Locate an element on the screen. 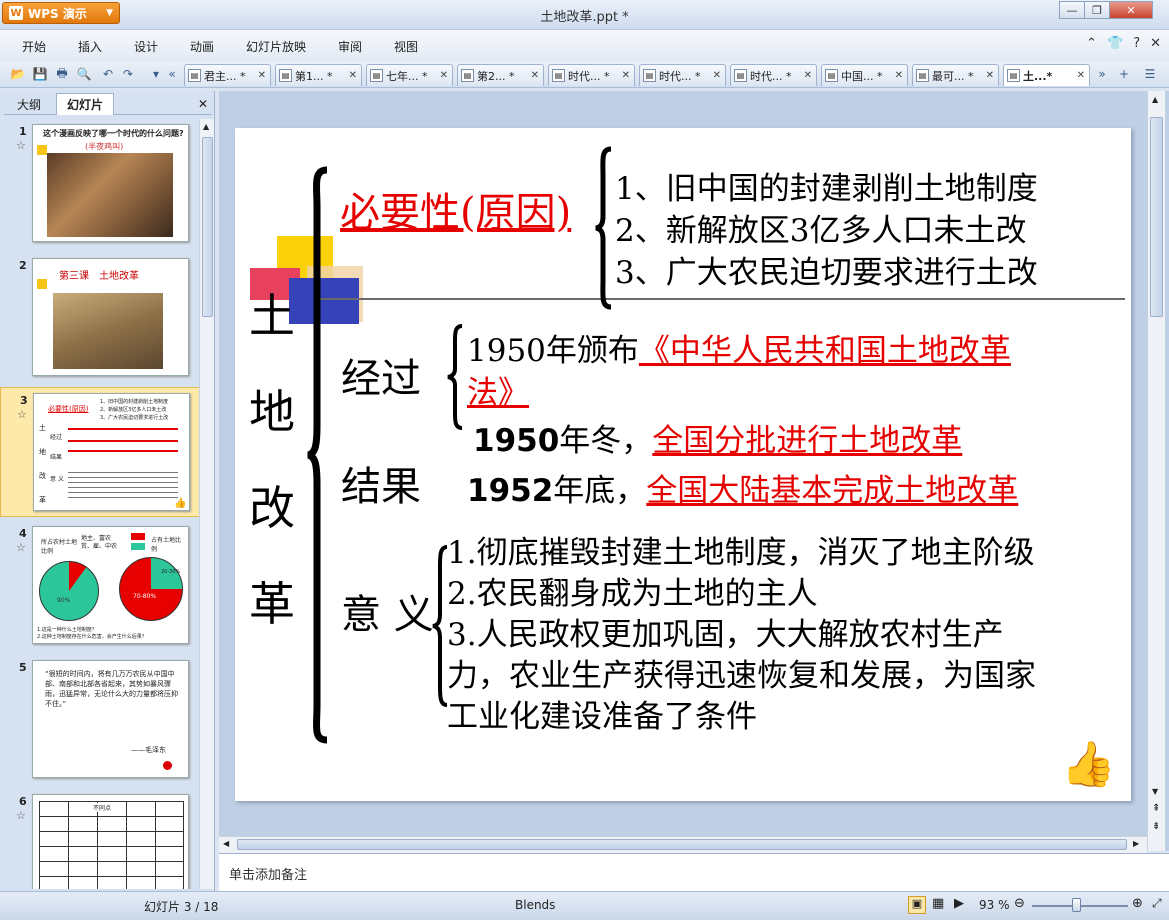 Image resolution: width=1169 pixels, height=920 pixels. h-scroll-thumb is located at coordinates (682, 844).